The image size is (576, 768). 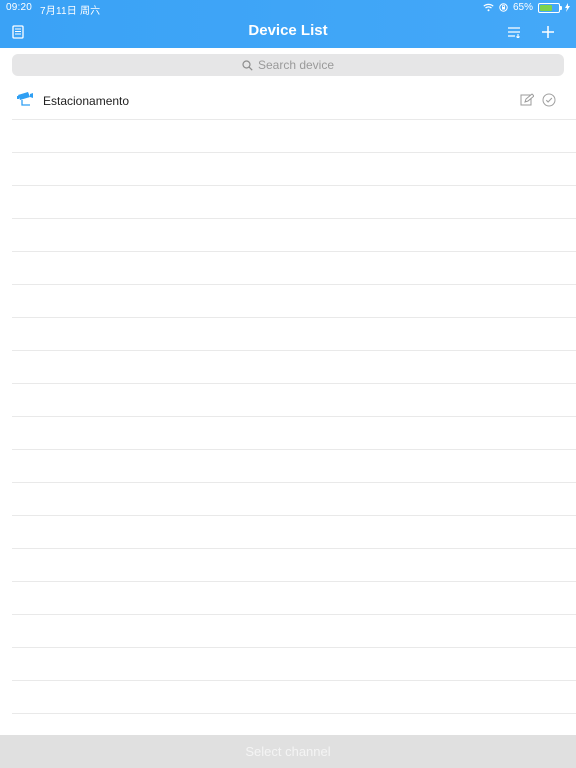 I want to click on sort-button, so click(x=514, y=32).